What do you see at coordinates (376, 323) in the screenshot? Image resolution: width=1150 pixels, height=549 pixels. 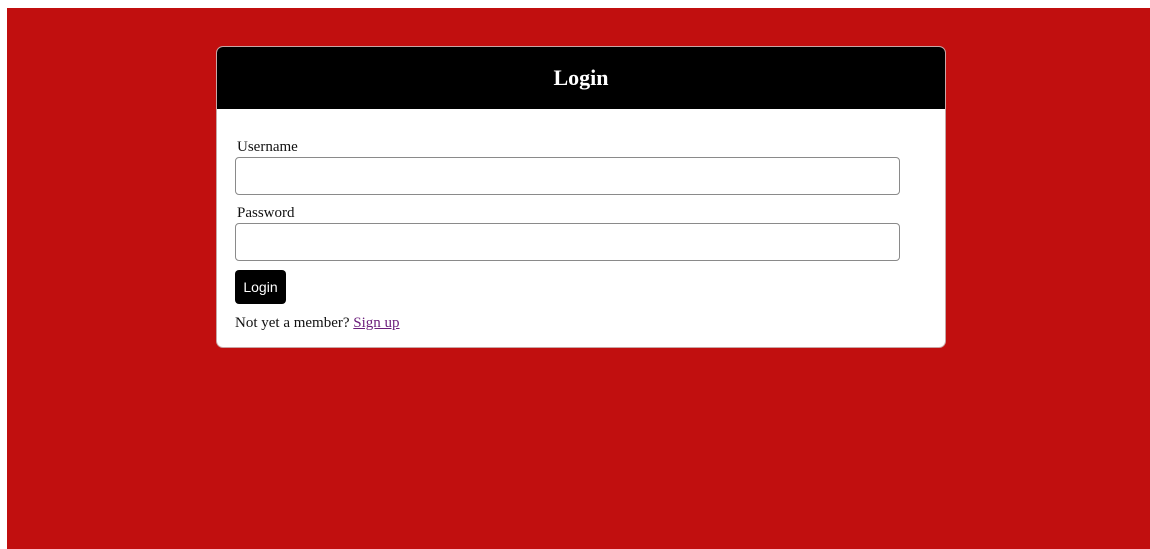 I see `signup-link: Sign up` at bounding box center [376, 323].